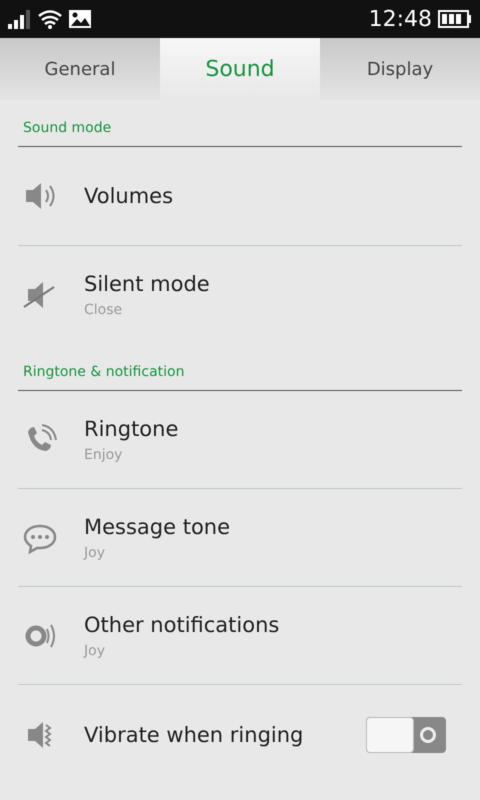 This screenshot has width=480, height=800. I want to click on image-icon, so click(80, 19).